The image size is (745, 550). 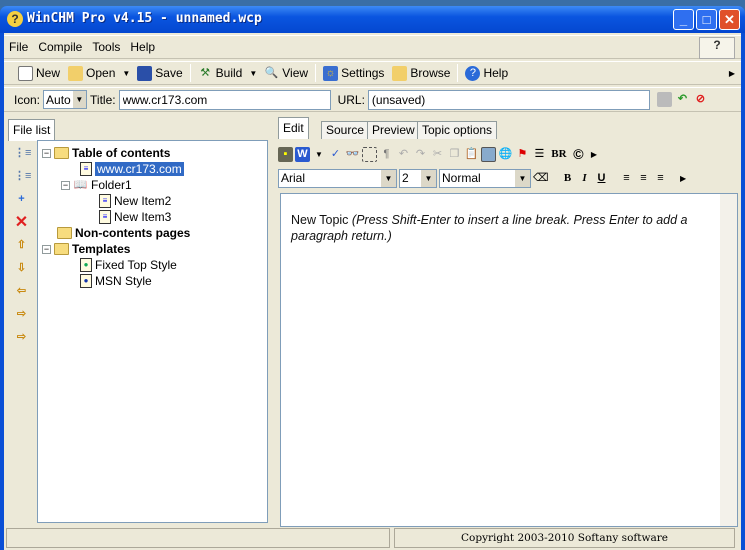 What do you see at coordinates (116, 281) in the screenshot?
I see `tree-node-template: ● MSN Style` at bounding box center [116, 281].